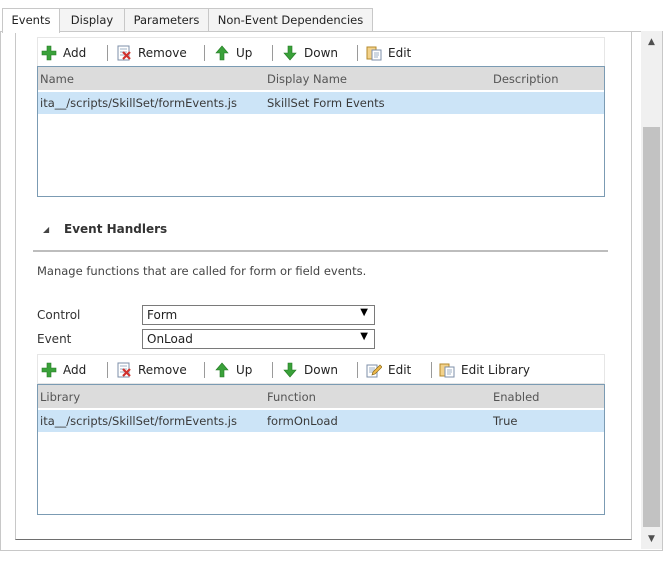  I want to click on move-up-handler-label: Up, so click(244, 370).